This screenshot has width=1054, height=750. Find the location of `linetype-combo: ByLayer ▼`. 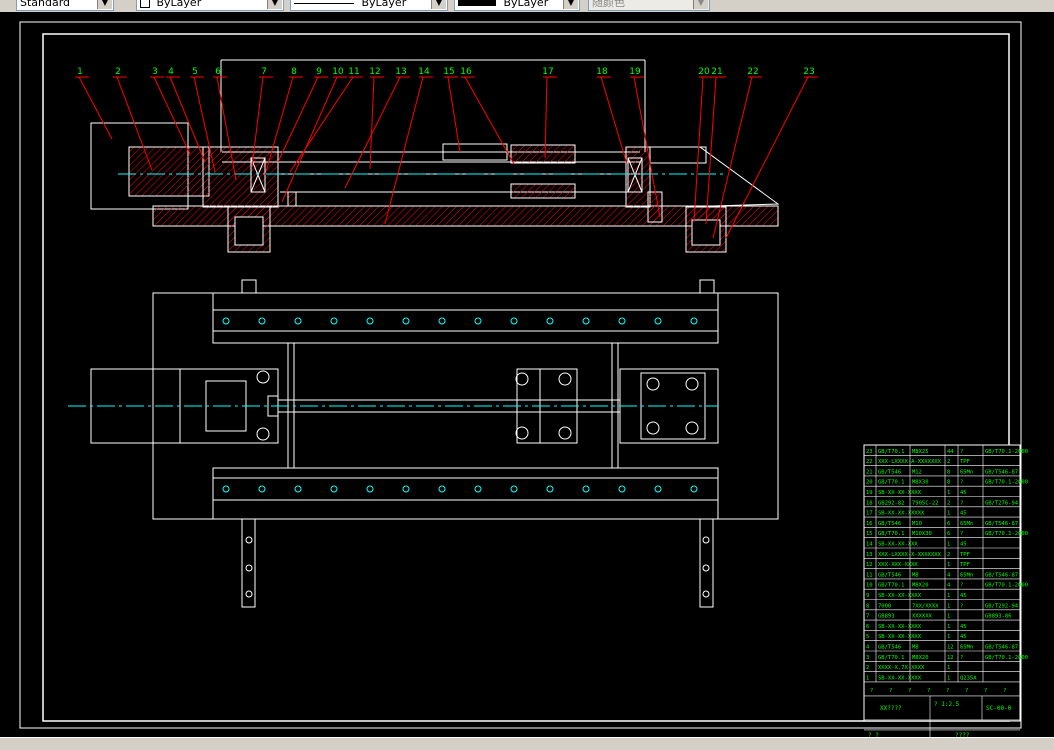

linetype-combo: ByLayer ▼ is located at coordinates (369, 5).